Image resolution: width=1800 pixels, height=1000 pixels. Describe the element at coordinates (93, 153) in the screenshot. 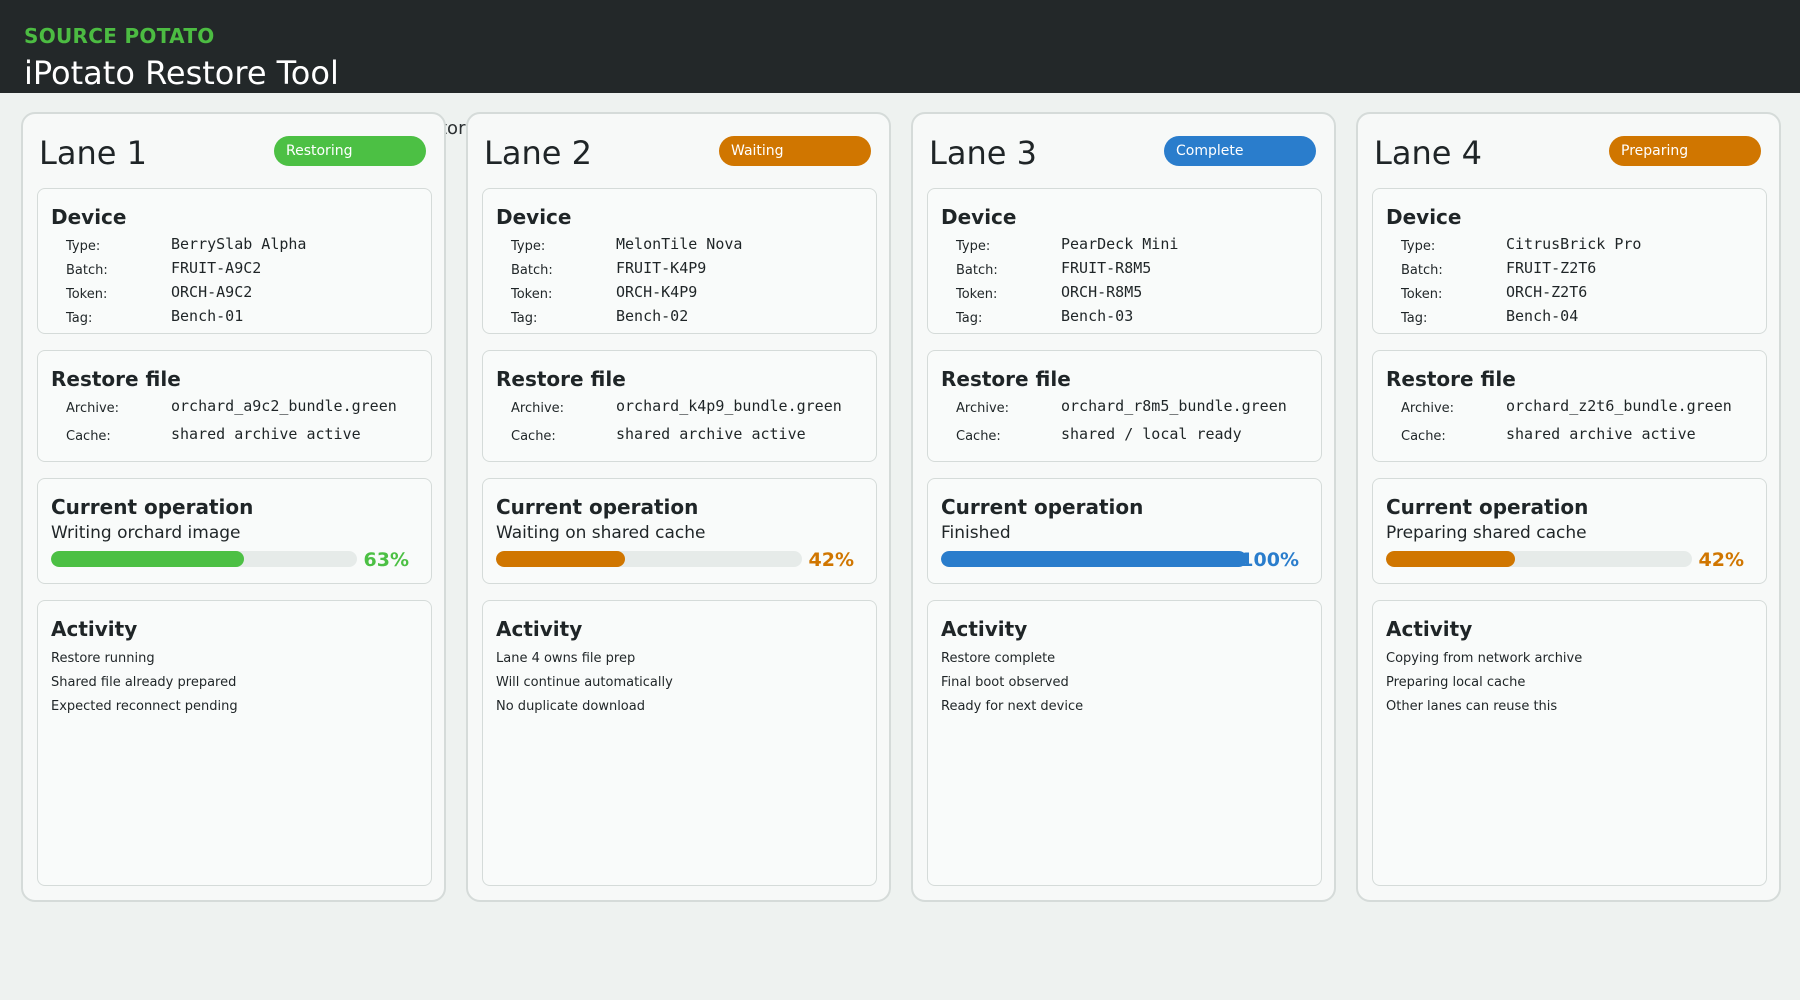

I see `lane-title: Lane 1` at that location.